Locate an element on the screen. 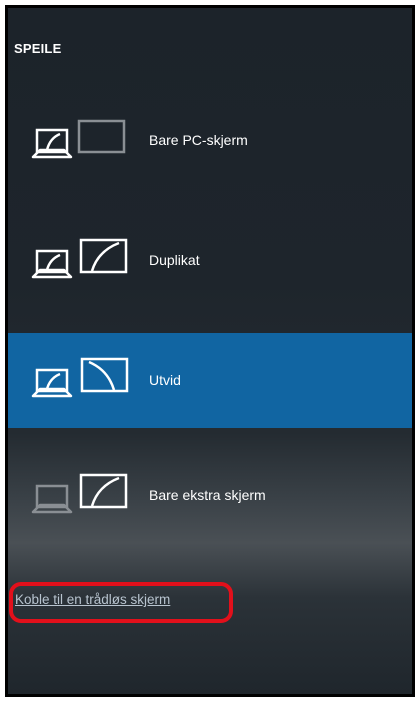  panel-title: SPEILE is located at coordinates (38, 48).